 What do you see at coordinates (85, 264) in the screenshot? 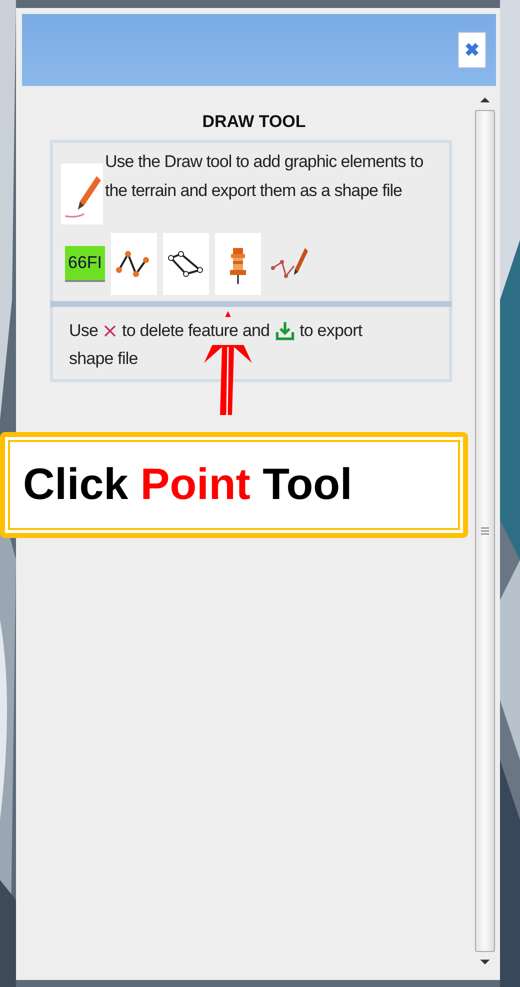
I see `color-swatch-button: 66FI` at bounding box center [85, 264].